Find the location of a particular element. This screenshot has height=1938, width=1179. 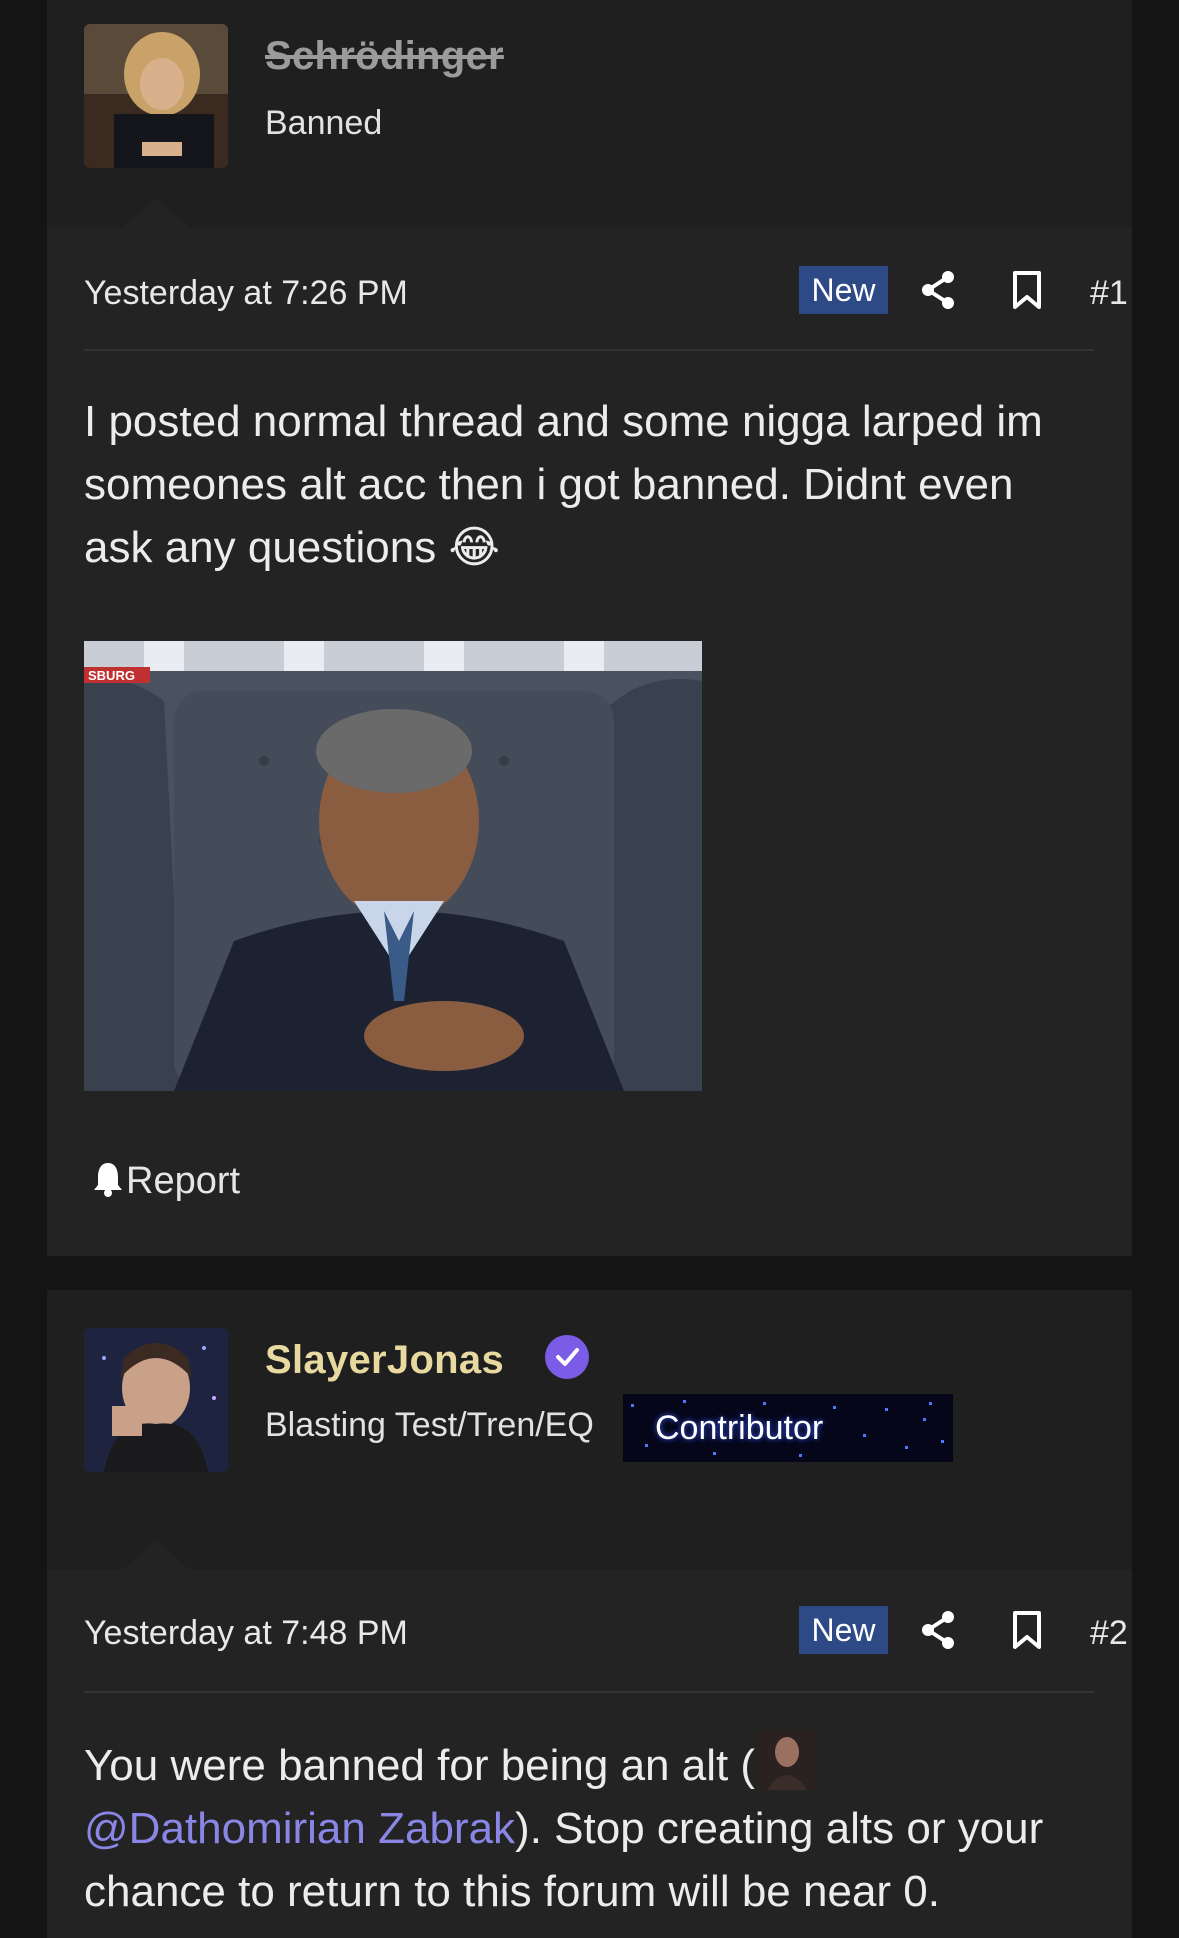

username: Schrödinger is located at coordinates (384, 56).